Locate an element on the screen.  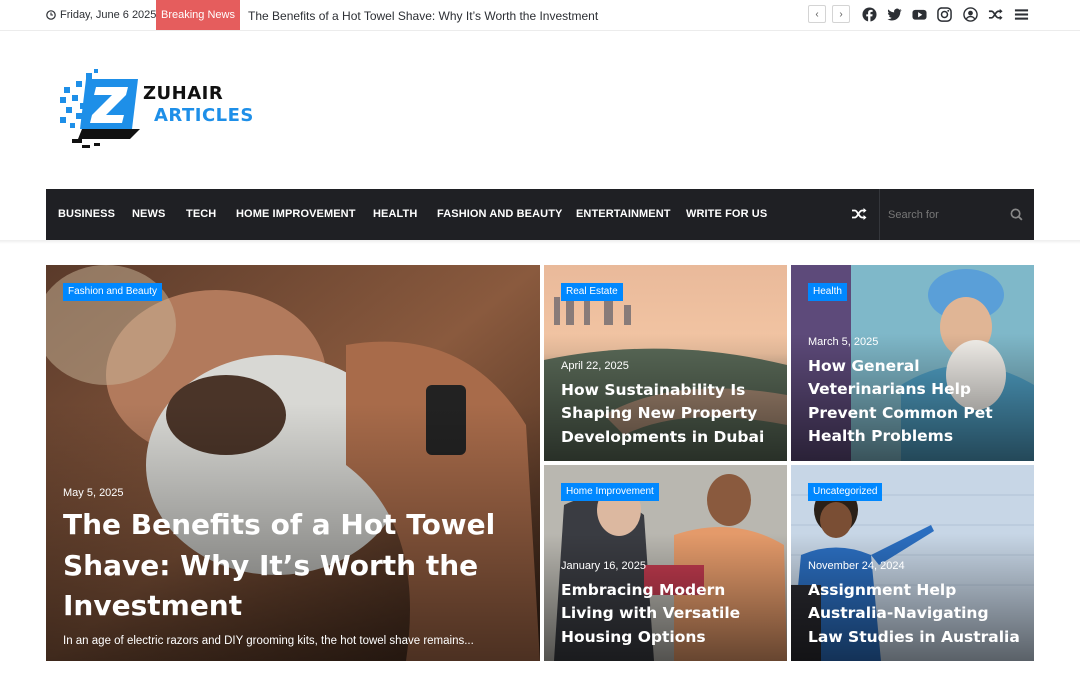
post-date: November 24, 2024 is located at coordinates (856, 566).